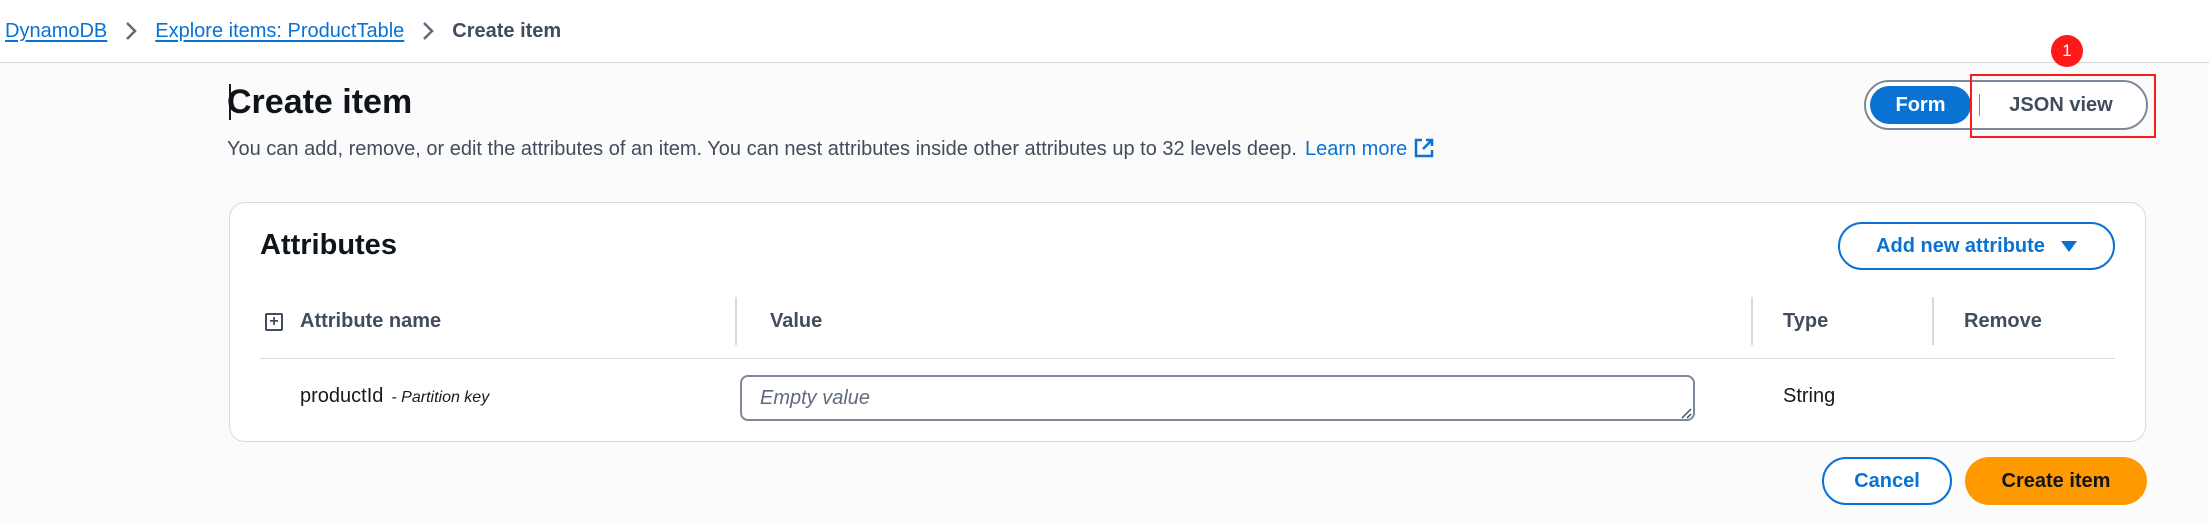 This screenshot has height=525, width=2209. Describe the element at coordinates (1887, 481) in the screenshot. I see `cancel-button: Cancel` at that location.